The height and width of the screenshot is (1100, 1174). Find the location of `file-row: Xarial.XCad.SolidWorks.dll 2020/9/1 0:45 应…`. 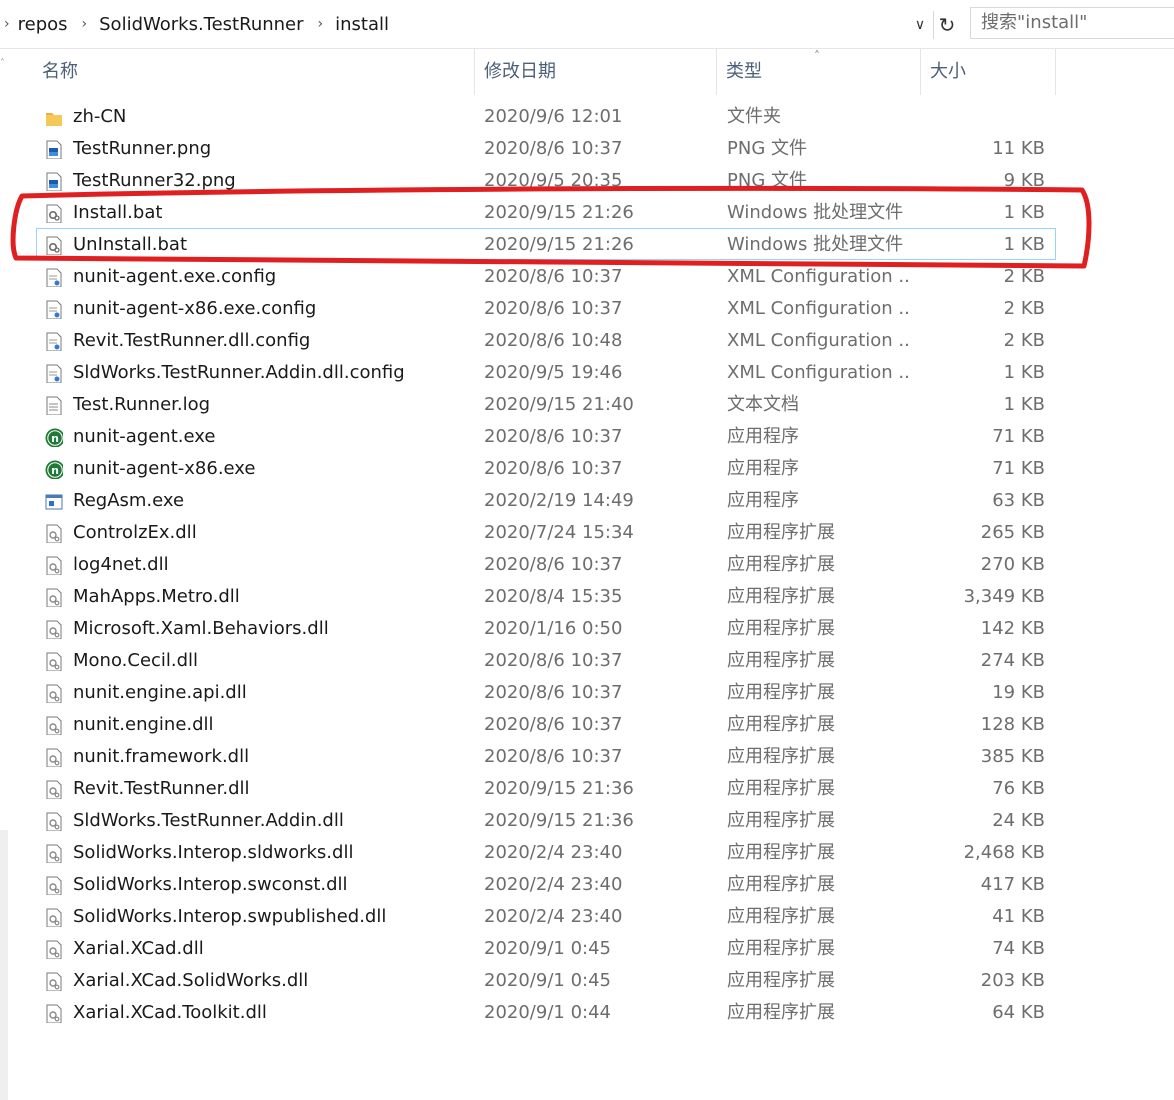

file-row: Xarial.XCad.SolidWorks.dll 2020/9/1 0:45 应… is located at coordinates (546, 980).